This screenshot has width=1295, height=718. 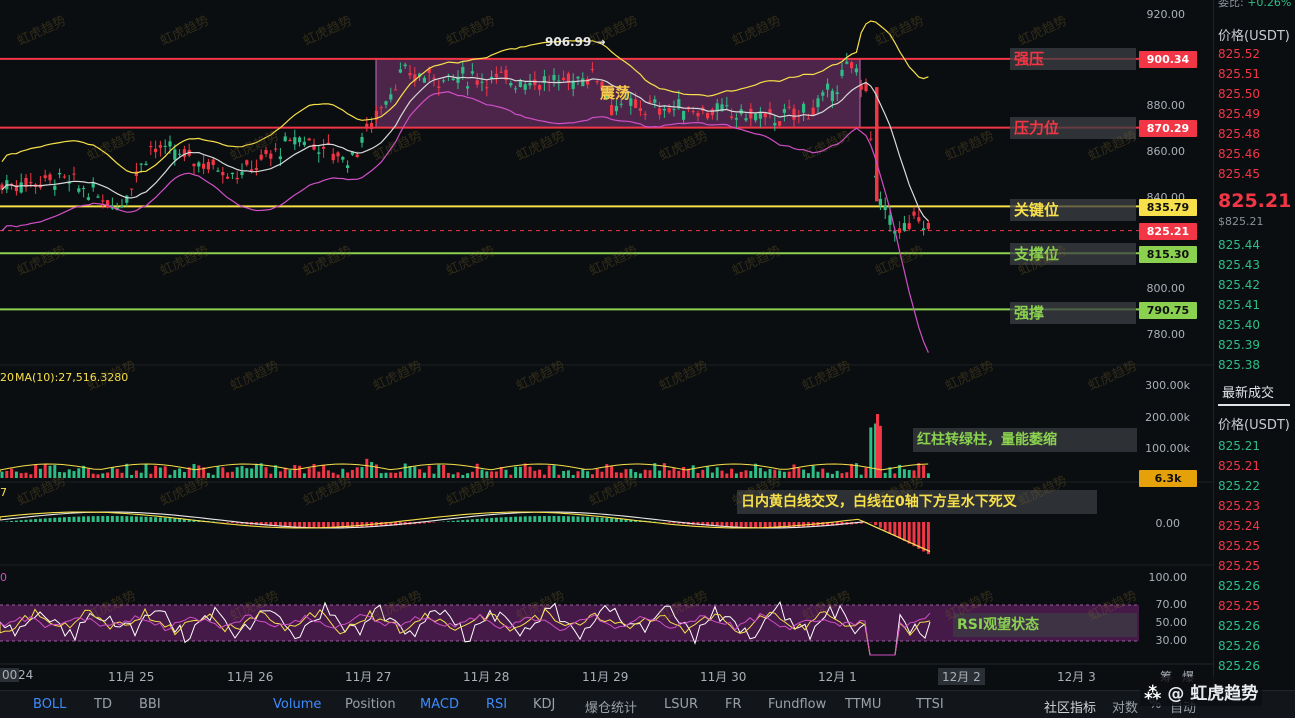 I want to click on bid-price: 825.43, so click(x=1239, y=265).